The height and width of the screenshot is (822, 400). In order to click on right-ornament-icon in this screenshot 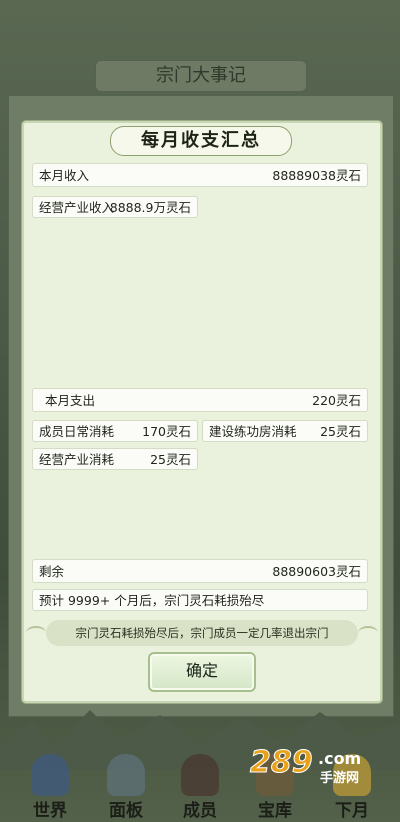, I will do `click(336, 76)`.